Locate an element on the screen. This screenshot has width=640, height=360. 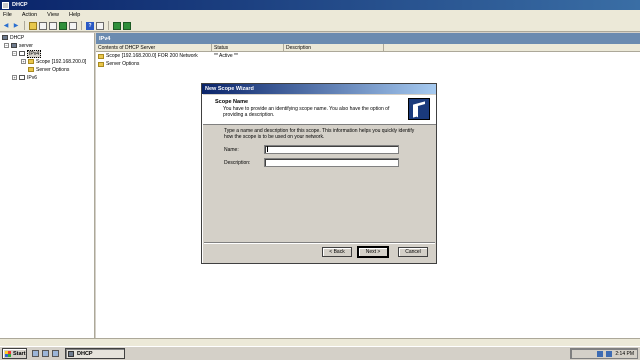
start-button: Start is located at coordinates (14, 353).